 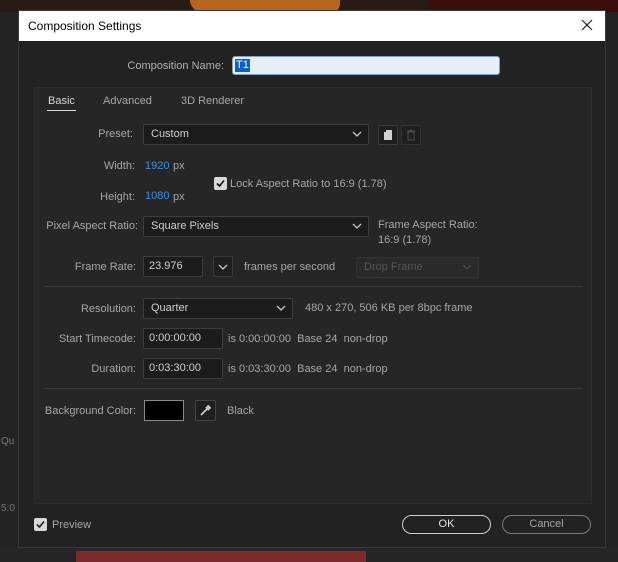 I want to click on preset-label: Preset:, so click(x=115, y=134).